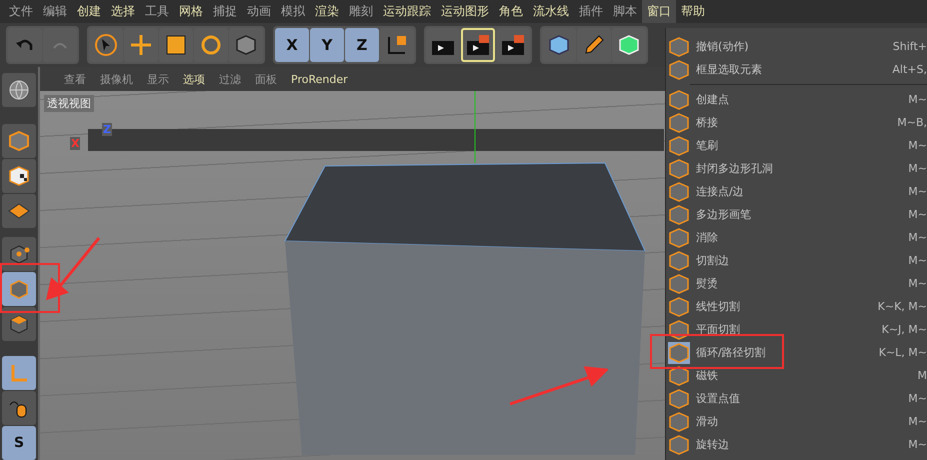 This screenshot has width=927, height=460. What do you see at coordinates (789, 329) in the screenshot?
I see `menu-entry: 平面切割` at bounding box center [789, 329].